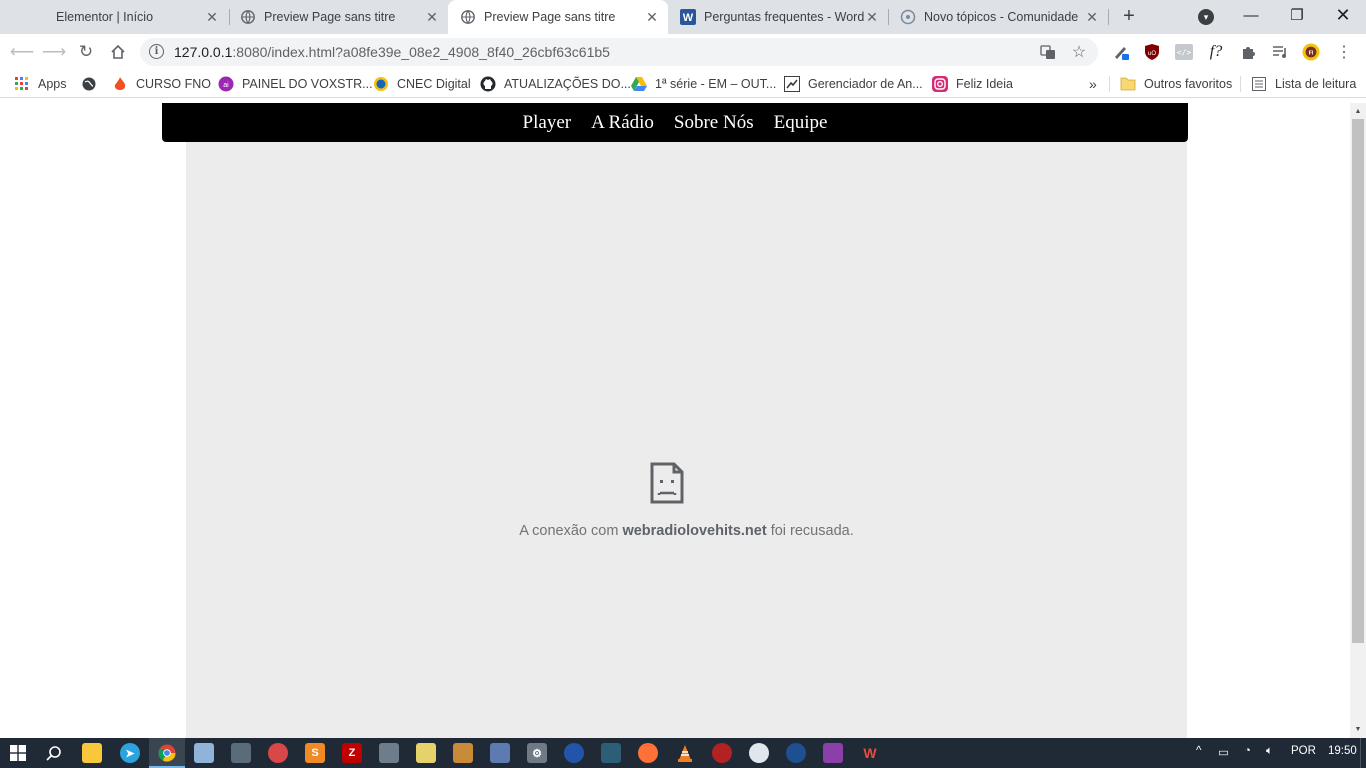 This screenshot has width=1366, height=768. What do you see at coordinates (22, 52) in the screenshot?
I see `back-button: ⟵` at bounding box center [22, 52].